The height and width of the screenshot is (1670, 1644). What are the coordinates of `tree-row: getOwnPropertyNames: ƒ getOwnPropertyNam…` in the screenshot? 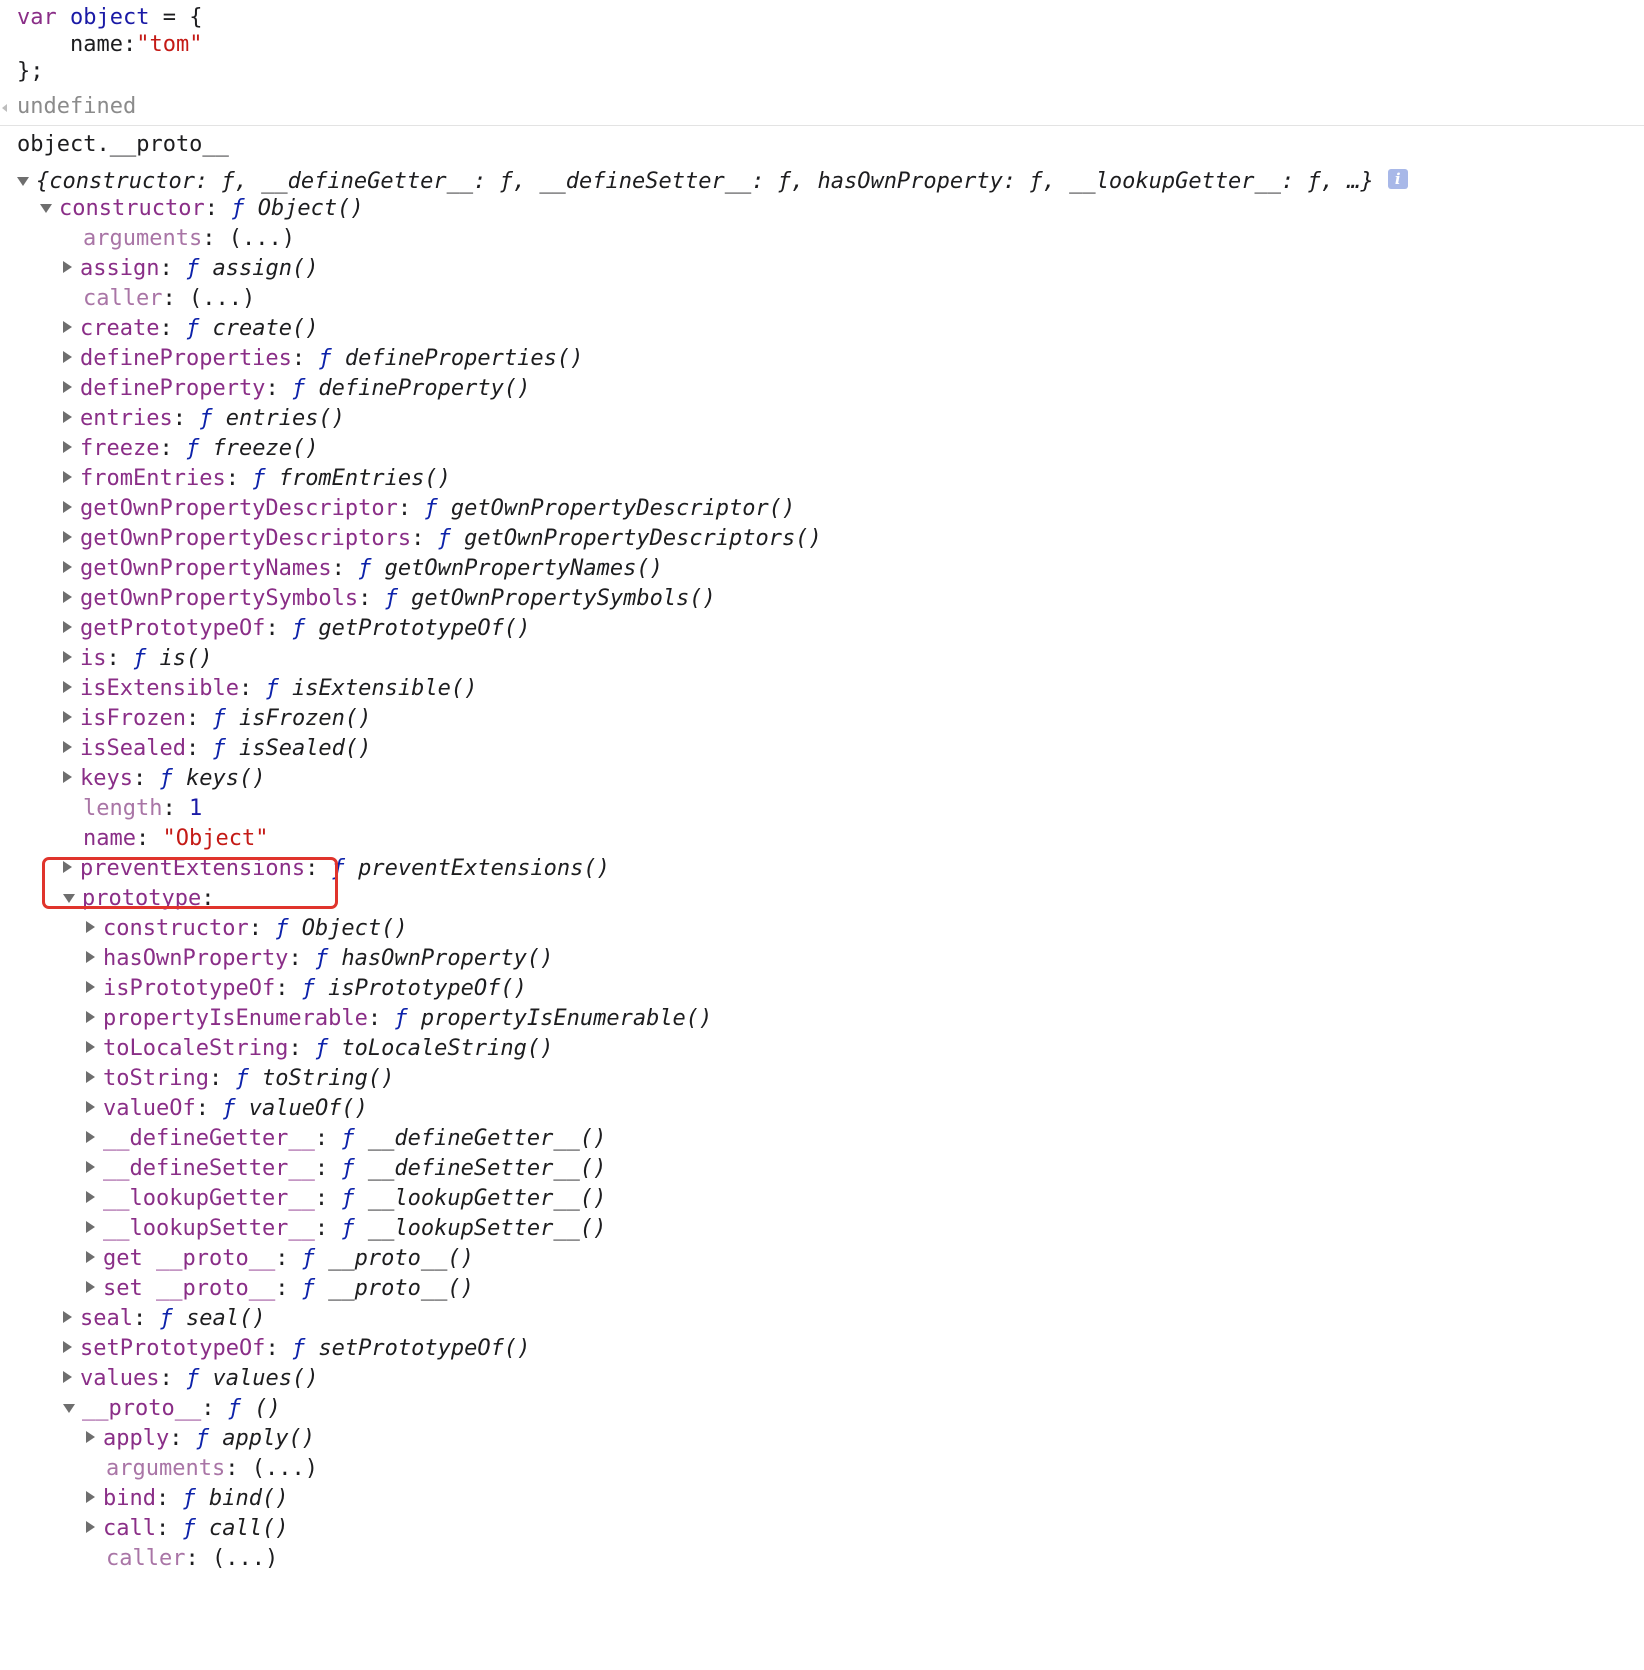 It's located at (363, 569).